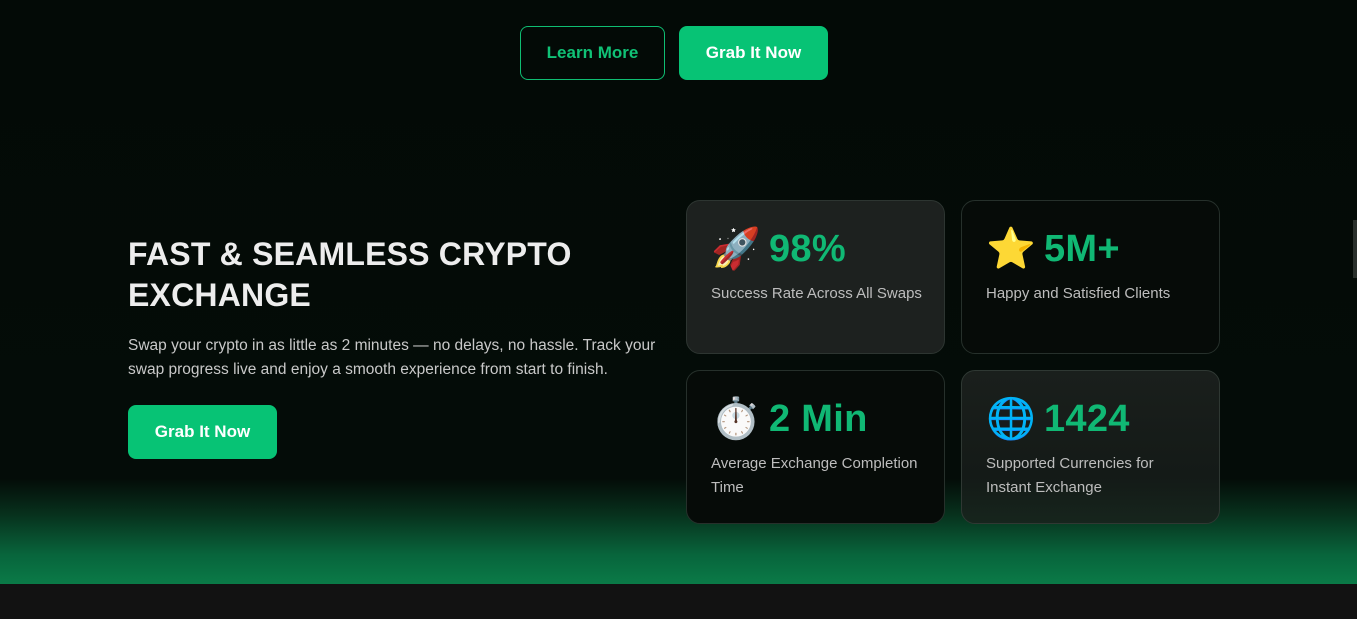  What do you see at coordinates (202, 432) in the screenshot?
I see `grab-it-now-button: Grab It Now` at bounding box center [202, 432].